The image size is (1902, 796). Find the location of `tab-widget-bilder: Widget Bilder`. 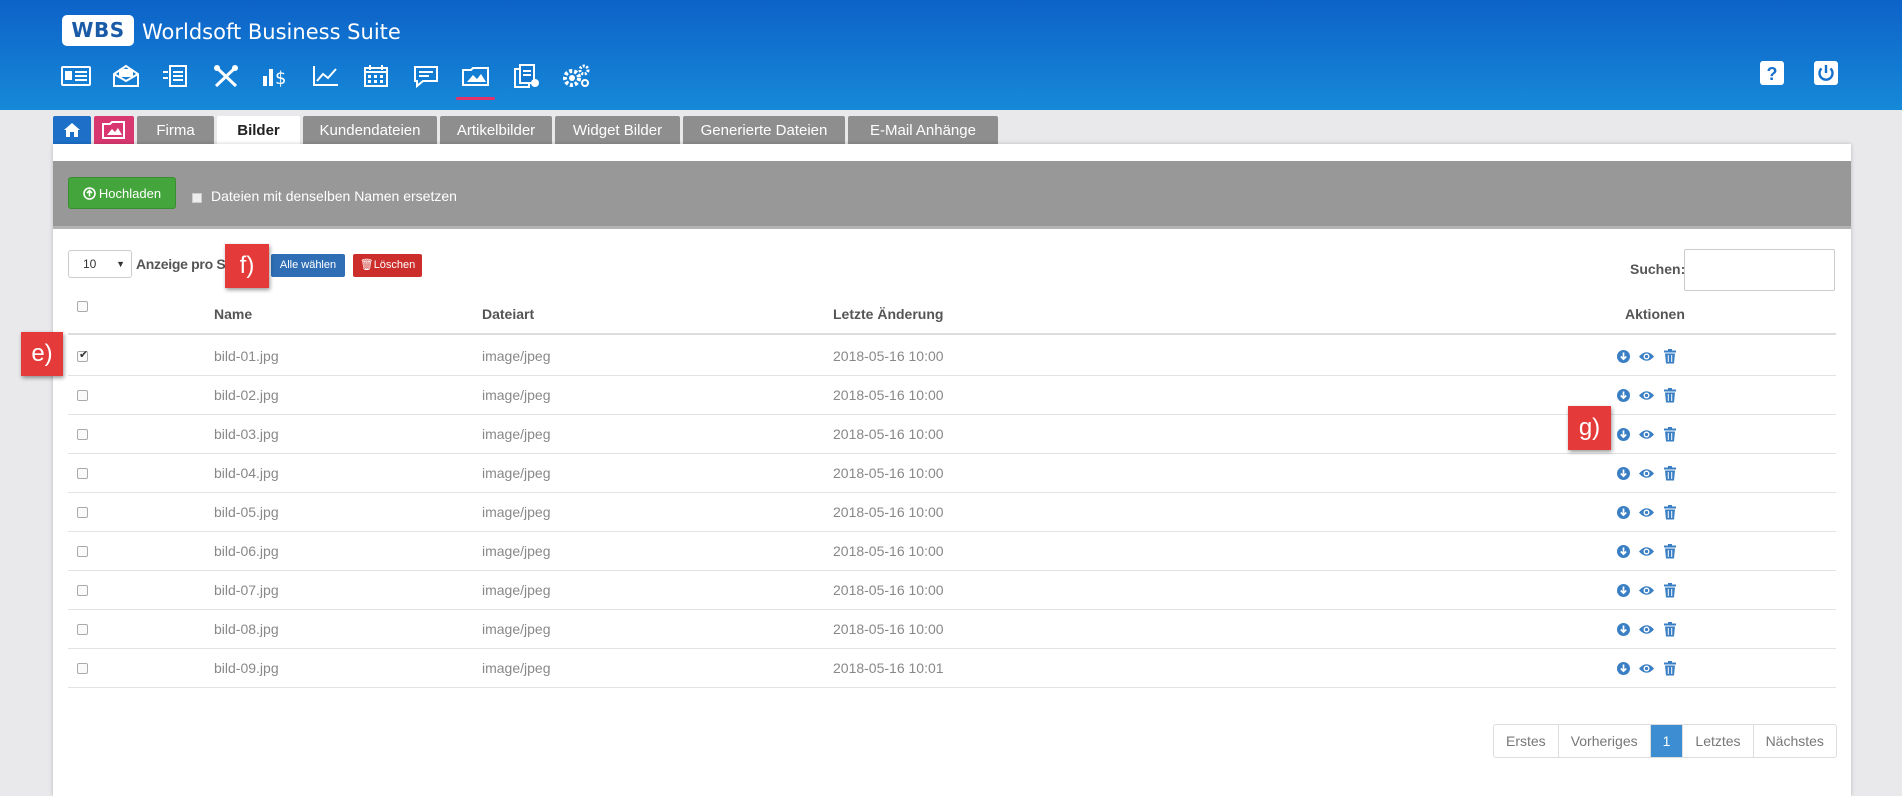

tab-widget-bilder: Widget Bilder is located at coordinates (617, 130).